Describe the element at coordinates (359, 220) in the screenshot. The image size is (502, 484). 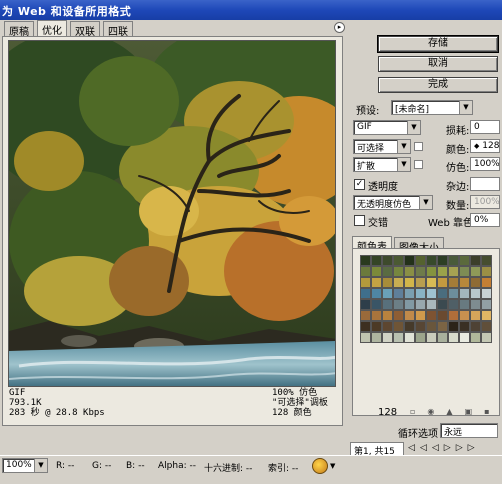
I see `interlace-checkbox` at that location.